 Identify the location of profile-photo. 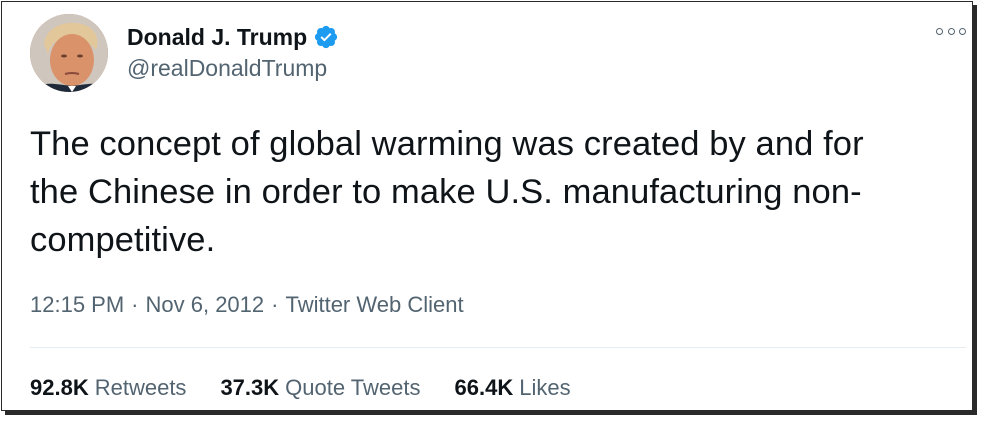
(69, 53).